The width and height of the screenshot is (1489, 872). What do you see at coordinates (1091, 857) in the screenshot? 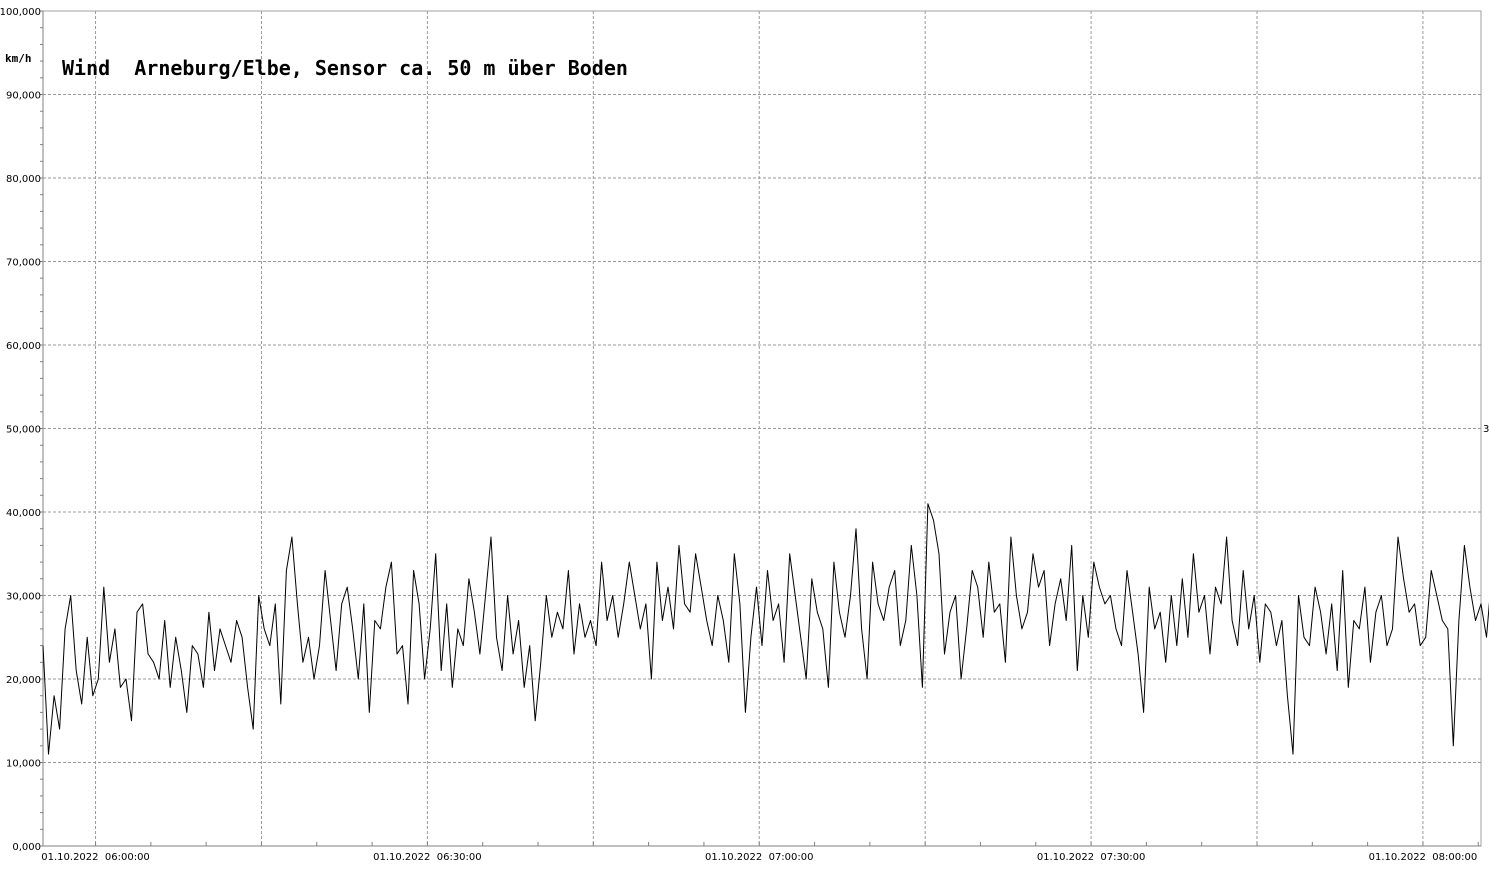
I see `x-tick-label: 01.10.2022 07:30:00` at bounding box center [1091, 857].